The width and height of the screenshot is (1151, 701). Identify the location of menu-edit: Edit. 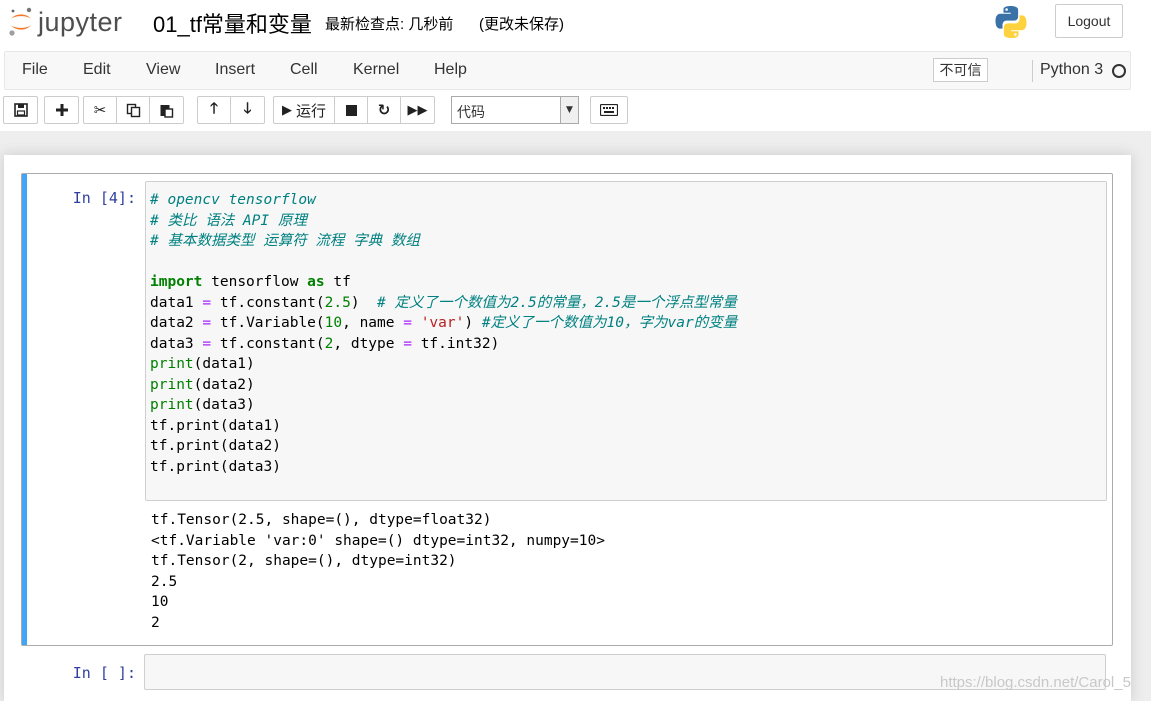
(97, 70).